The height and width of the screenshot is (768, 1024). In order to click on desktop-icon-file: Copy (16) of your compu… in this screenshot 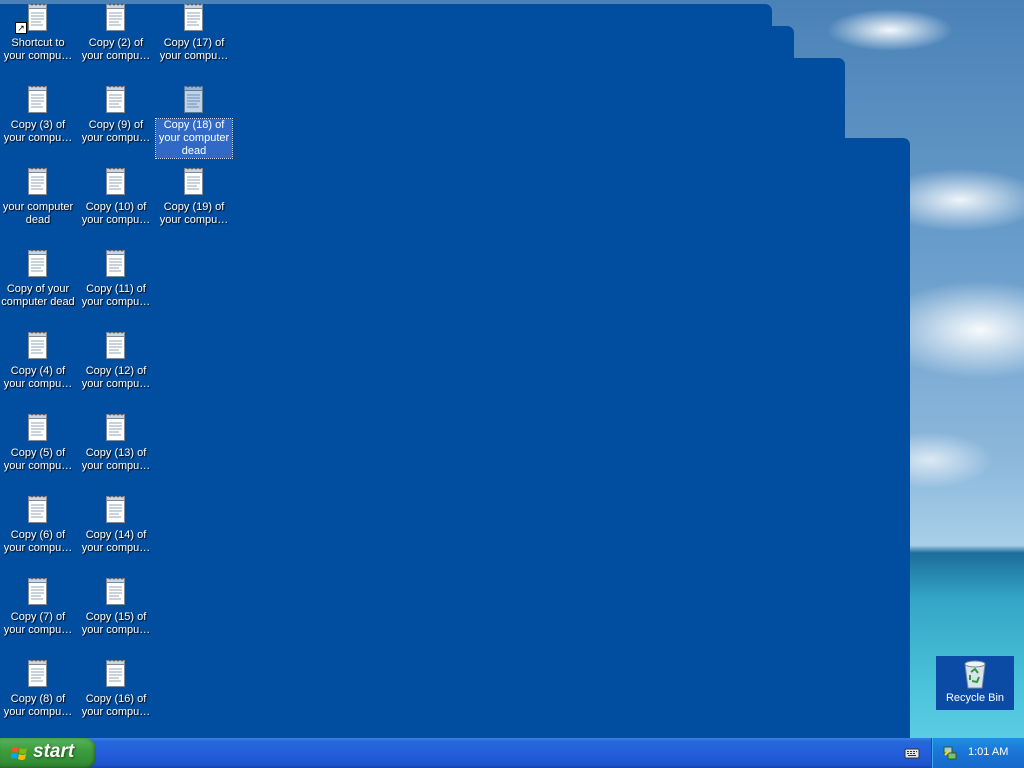, I will do `click(116, 688)`.